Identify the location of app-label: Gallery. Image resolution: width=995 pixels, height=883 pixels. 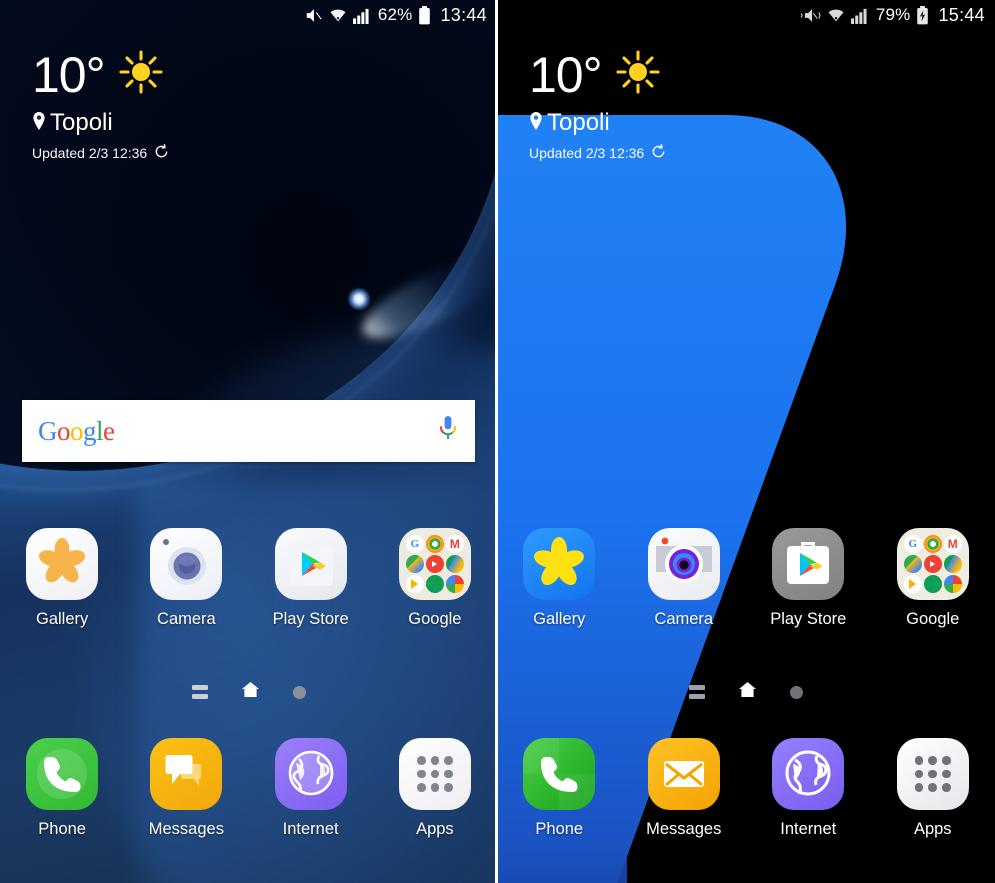
(62, 619).